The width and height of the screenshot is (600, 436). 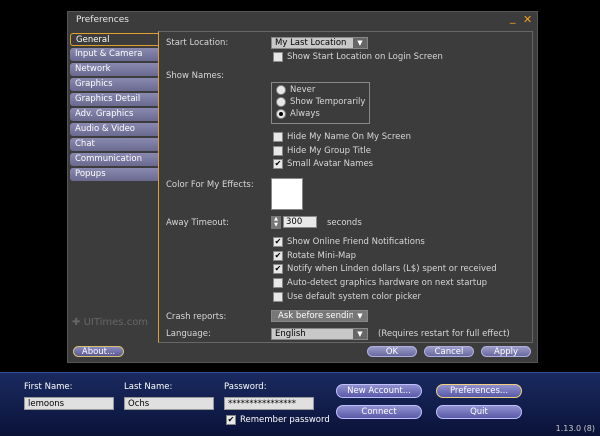 What do you see at coordinates (305, 114) in the screenshot?
I see `radio-always-label: Always` at bounding box center [305, 114].